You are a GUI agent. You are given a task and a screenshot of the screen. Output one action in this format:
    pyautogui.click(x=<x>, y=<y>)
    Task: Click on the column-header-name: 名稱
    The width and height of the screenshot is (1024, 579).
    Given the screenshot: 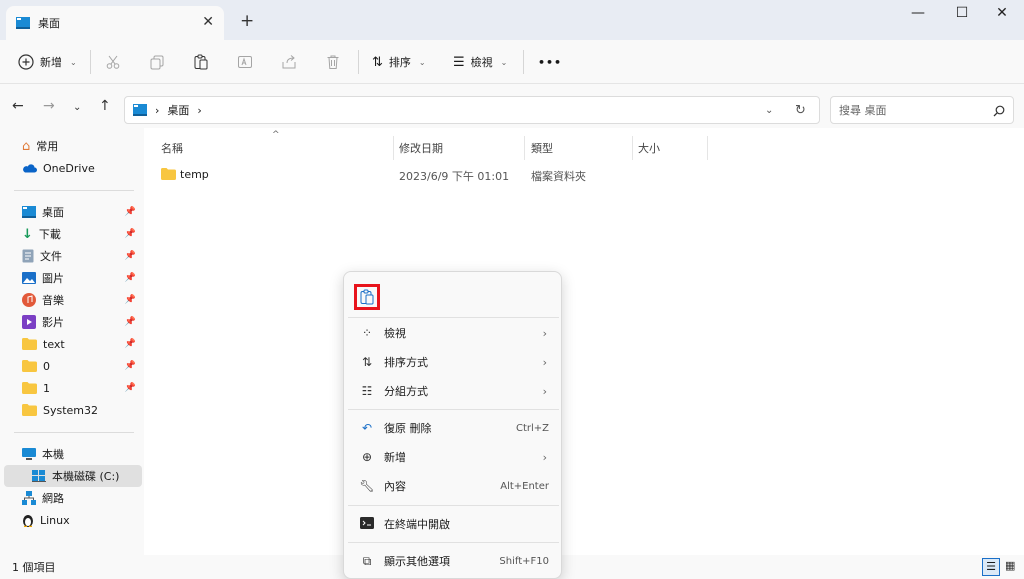 What is the action you would take?
    pyautogui.click(x=172, y=148)
    